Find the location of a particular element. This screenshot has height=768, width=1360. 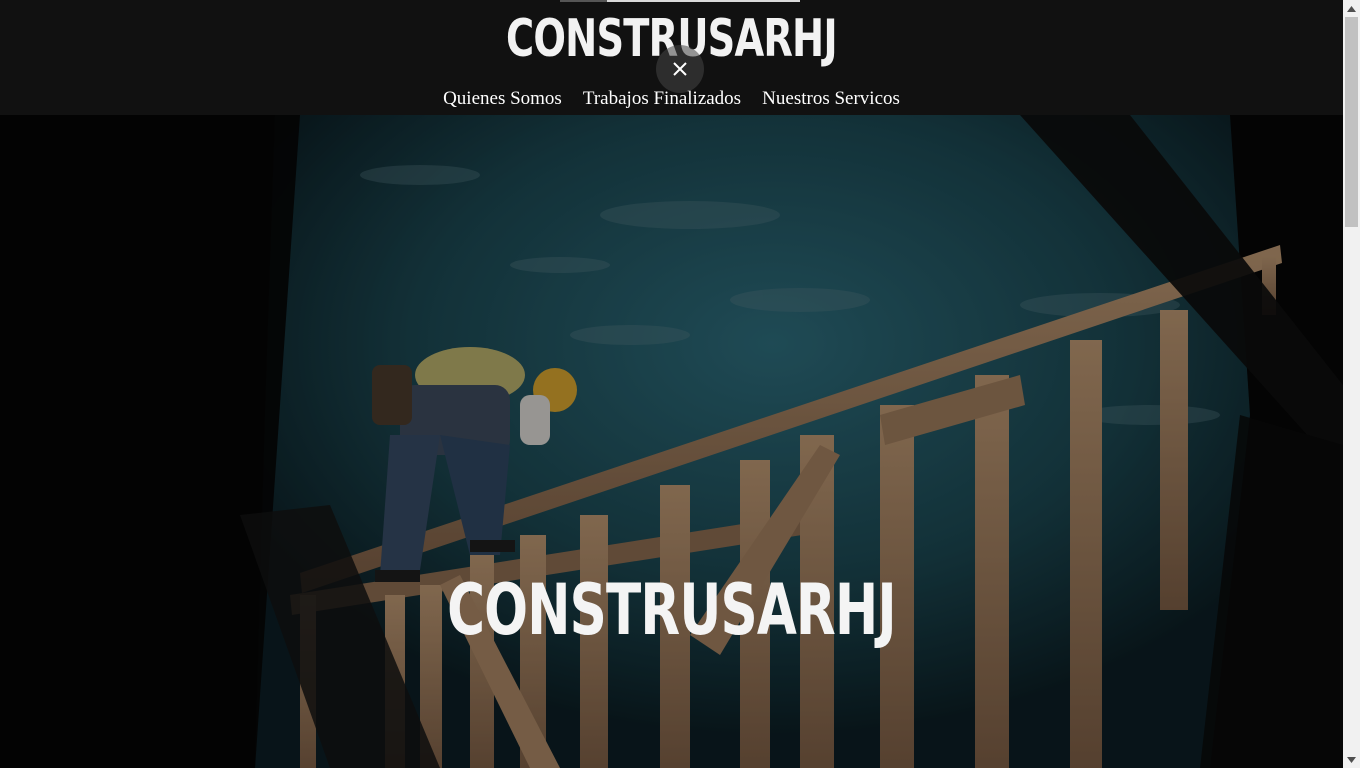

arrow-up-icon is located at coordinates (1351, 8).